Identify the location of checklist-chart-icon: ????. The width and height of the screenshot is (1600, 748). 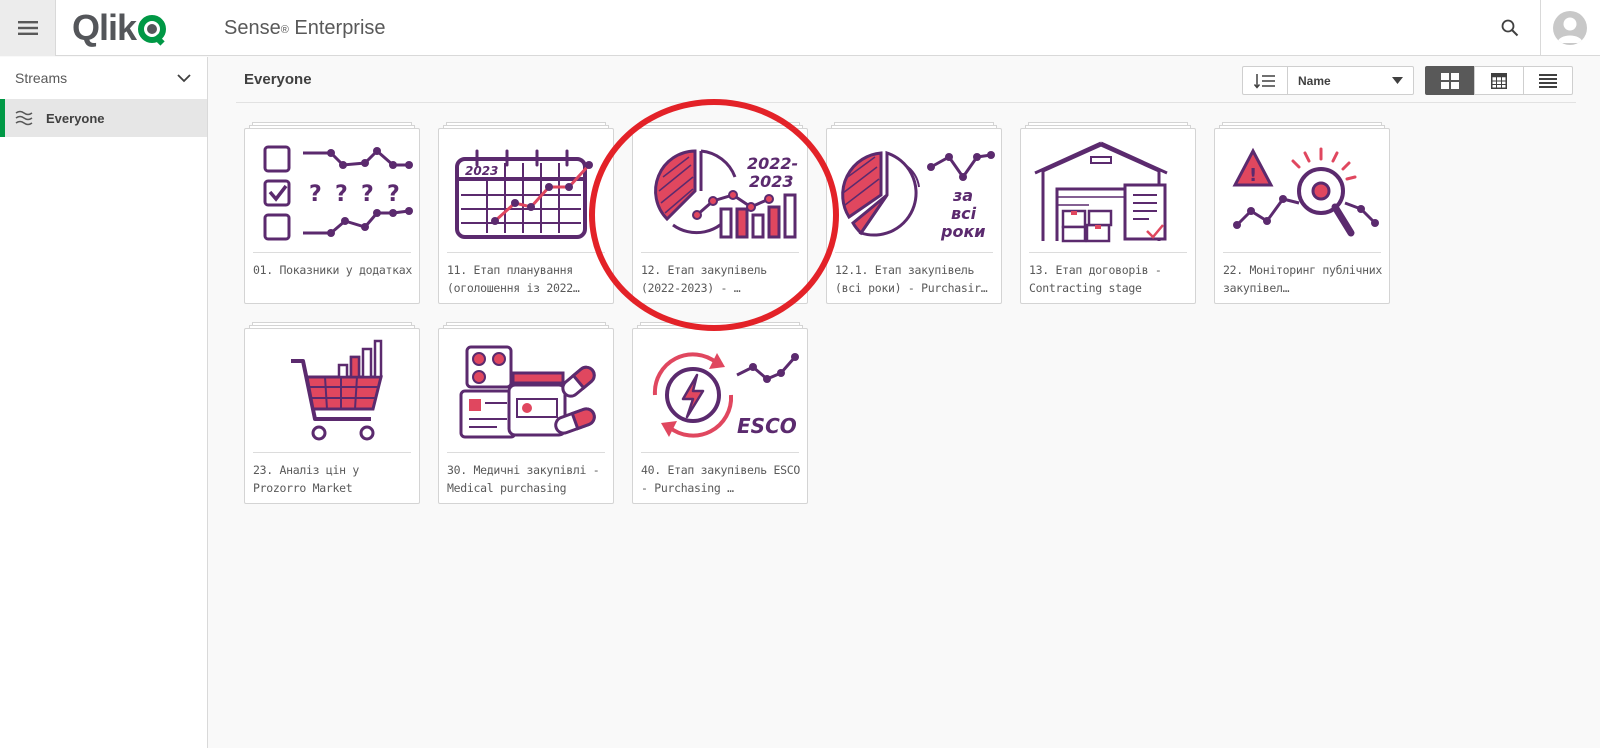
(338, 193).